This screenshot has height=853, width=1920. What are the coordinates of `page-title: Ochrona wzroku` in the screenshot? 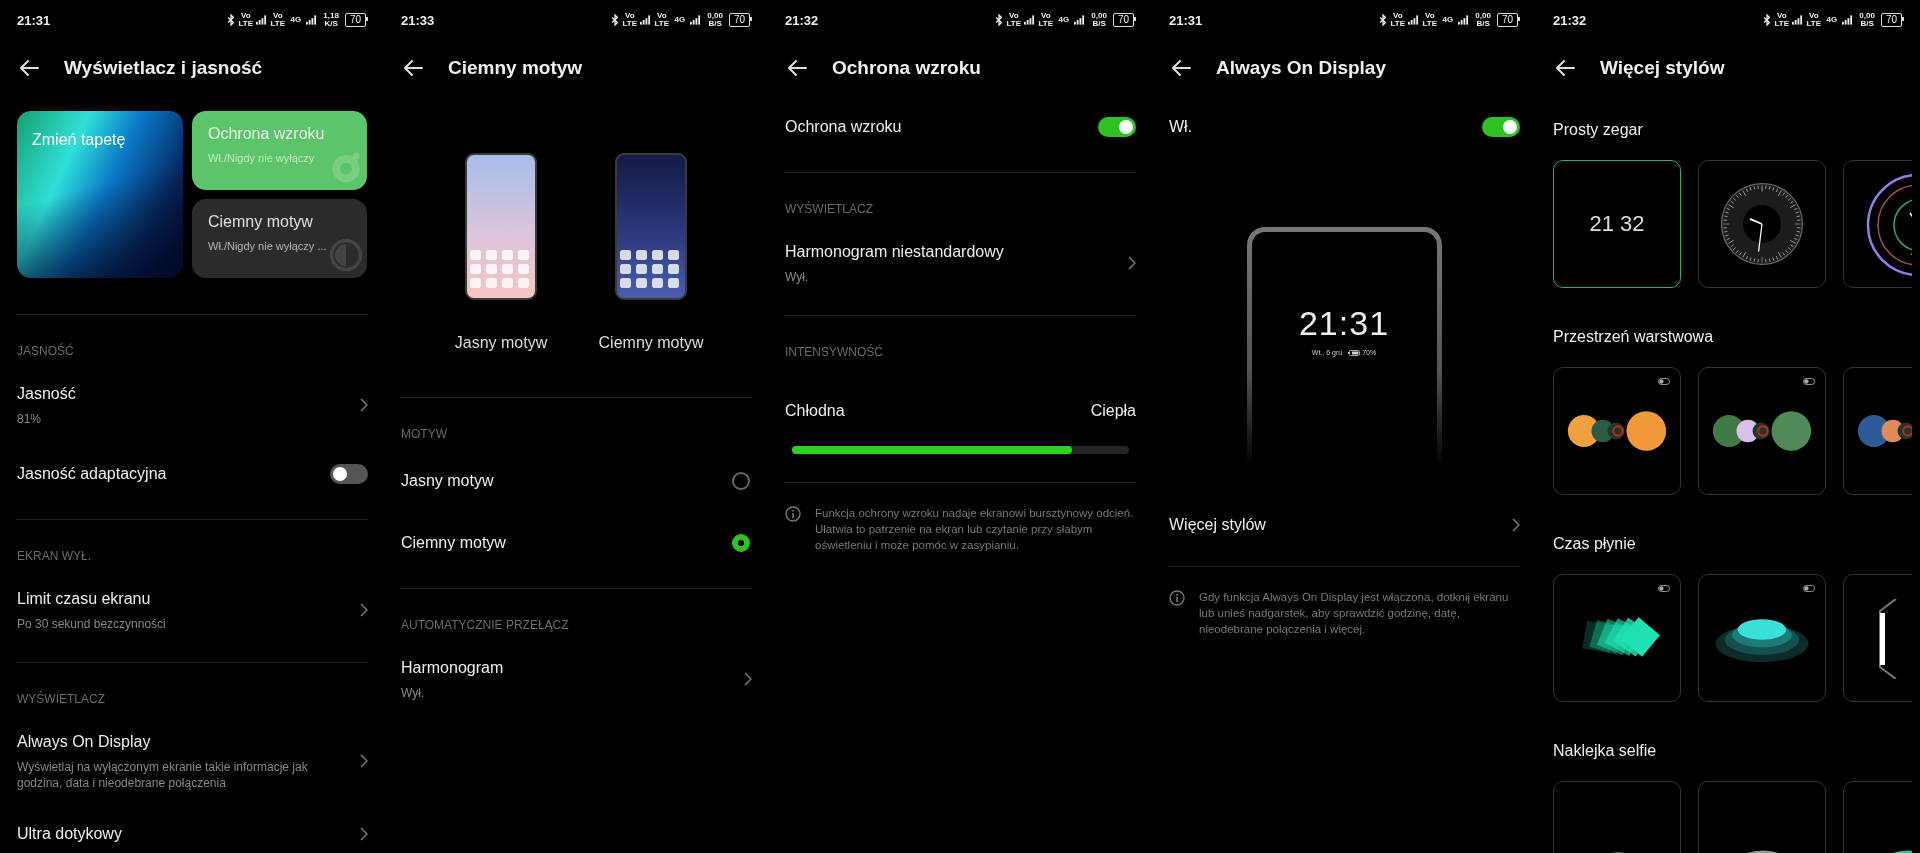 It's located at (906, 68).